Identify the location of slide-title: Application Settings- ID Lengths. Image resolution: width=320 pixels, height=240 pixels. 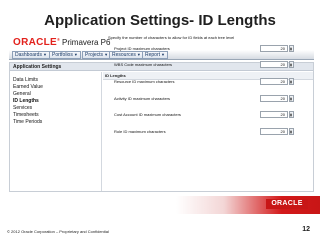
(160, 20).